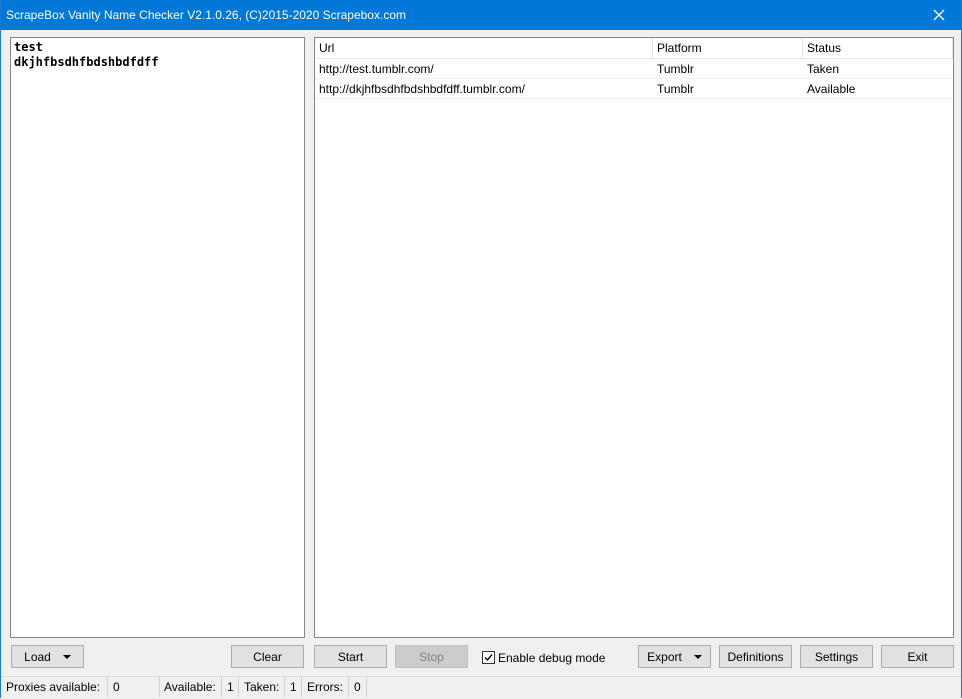  What do you see at coordinates (878, 69) in the screenshot?
I see `row-status: Taken` at bounding box center [878, 69].